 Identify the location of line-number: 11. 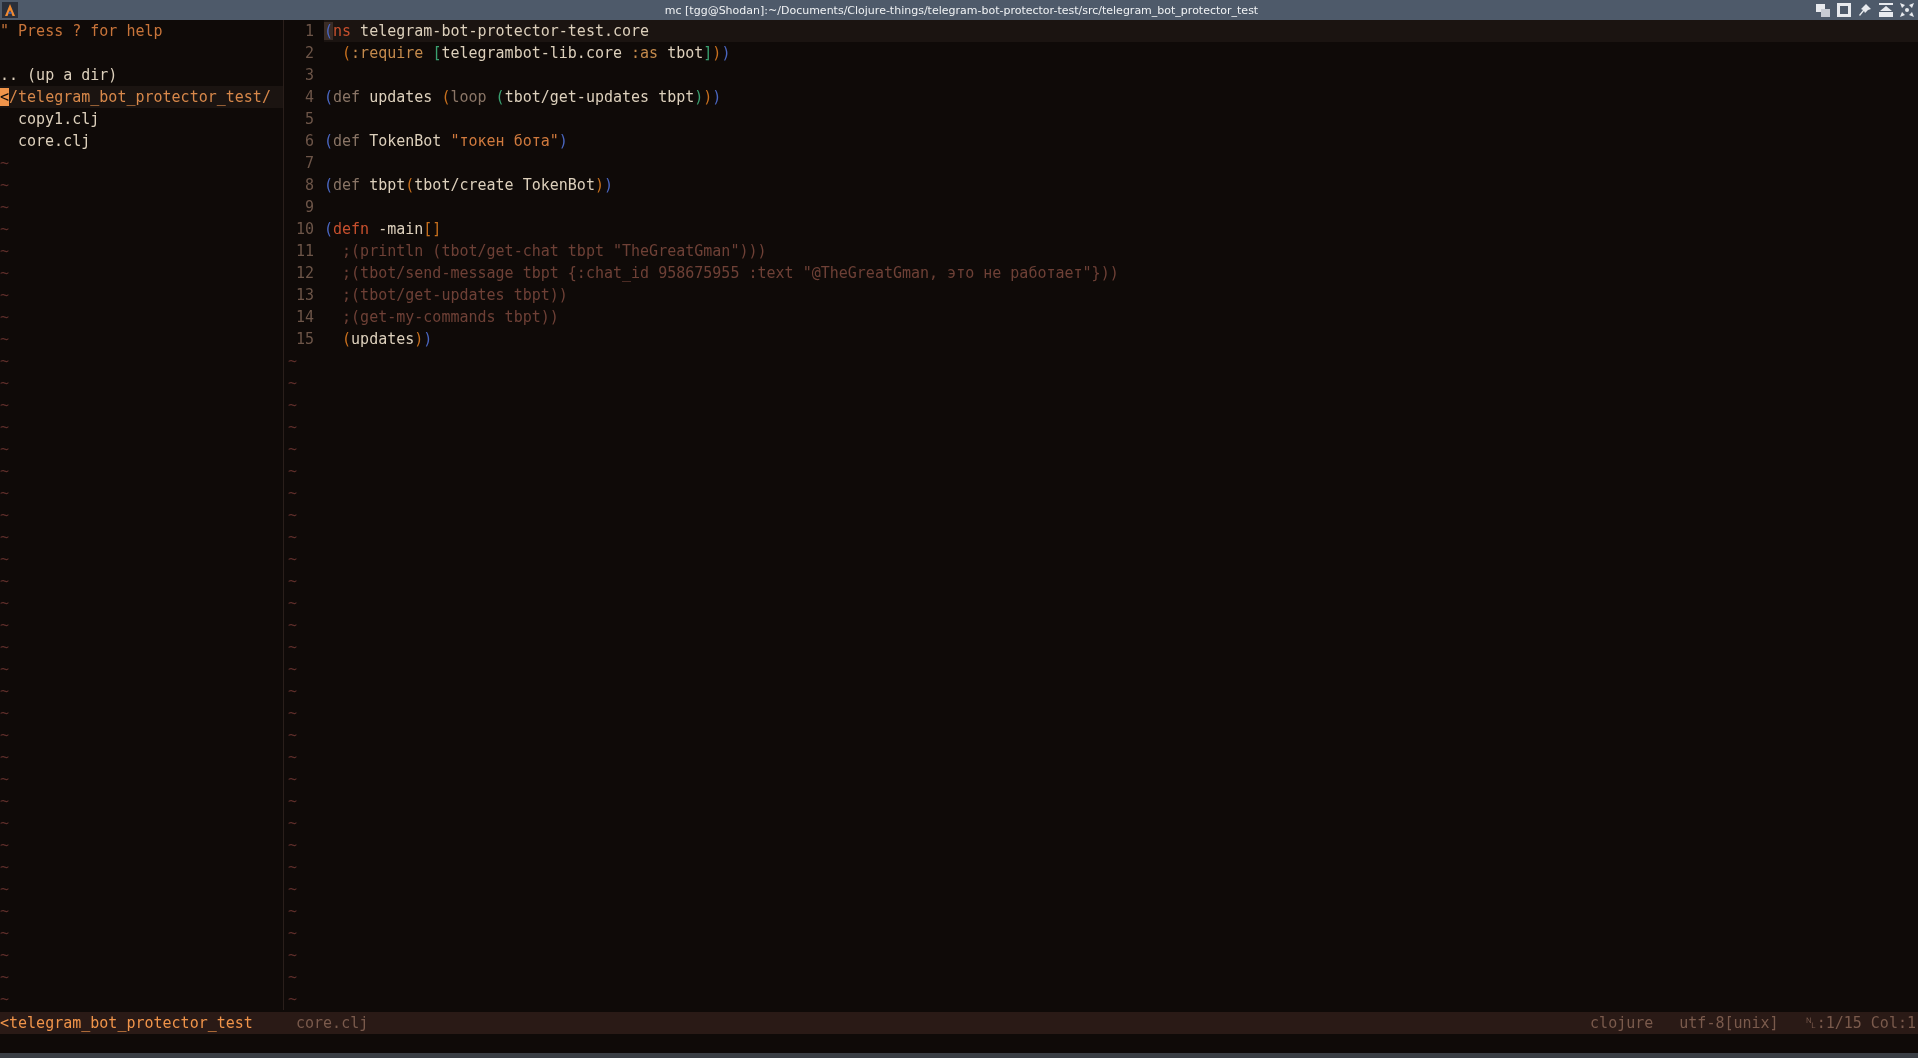
(304, 251).